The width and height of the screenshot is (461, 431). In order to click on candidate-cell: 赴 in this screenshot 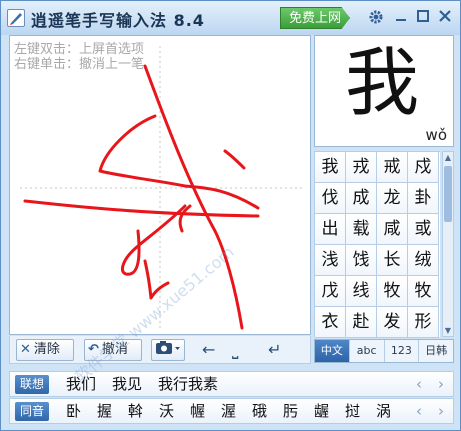, I will do `click(361, 322)`.